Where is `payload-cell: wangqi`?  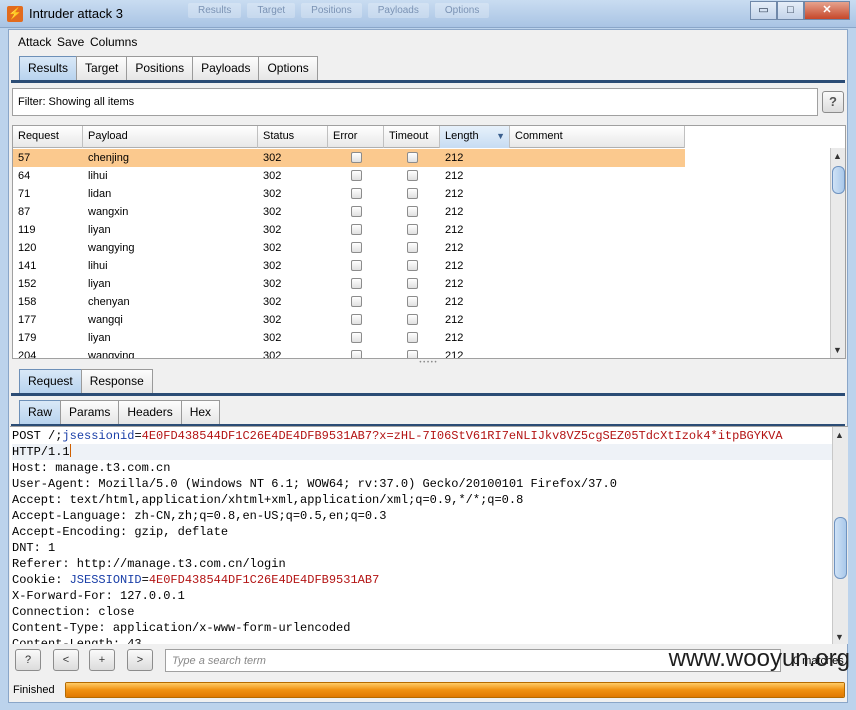 payload-cell: wangqi is located at coordinates (105, 320).